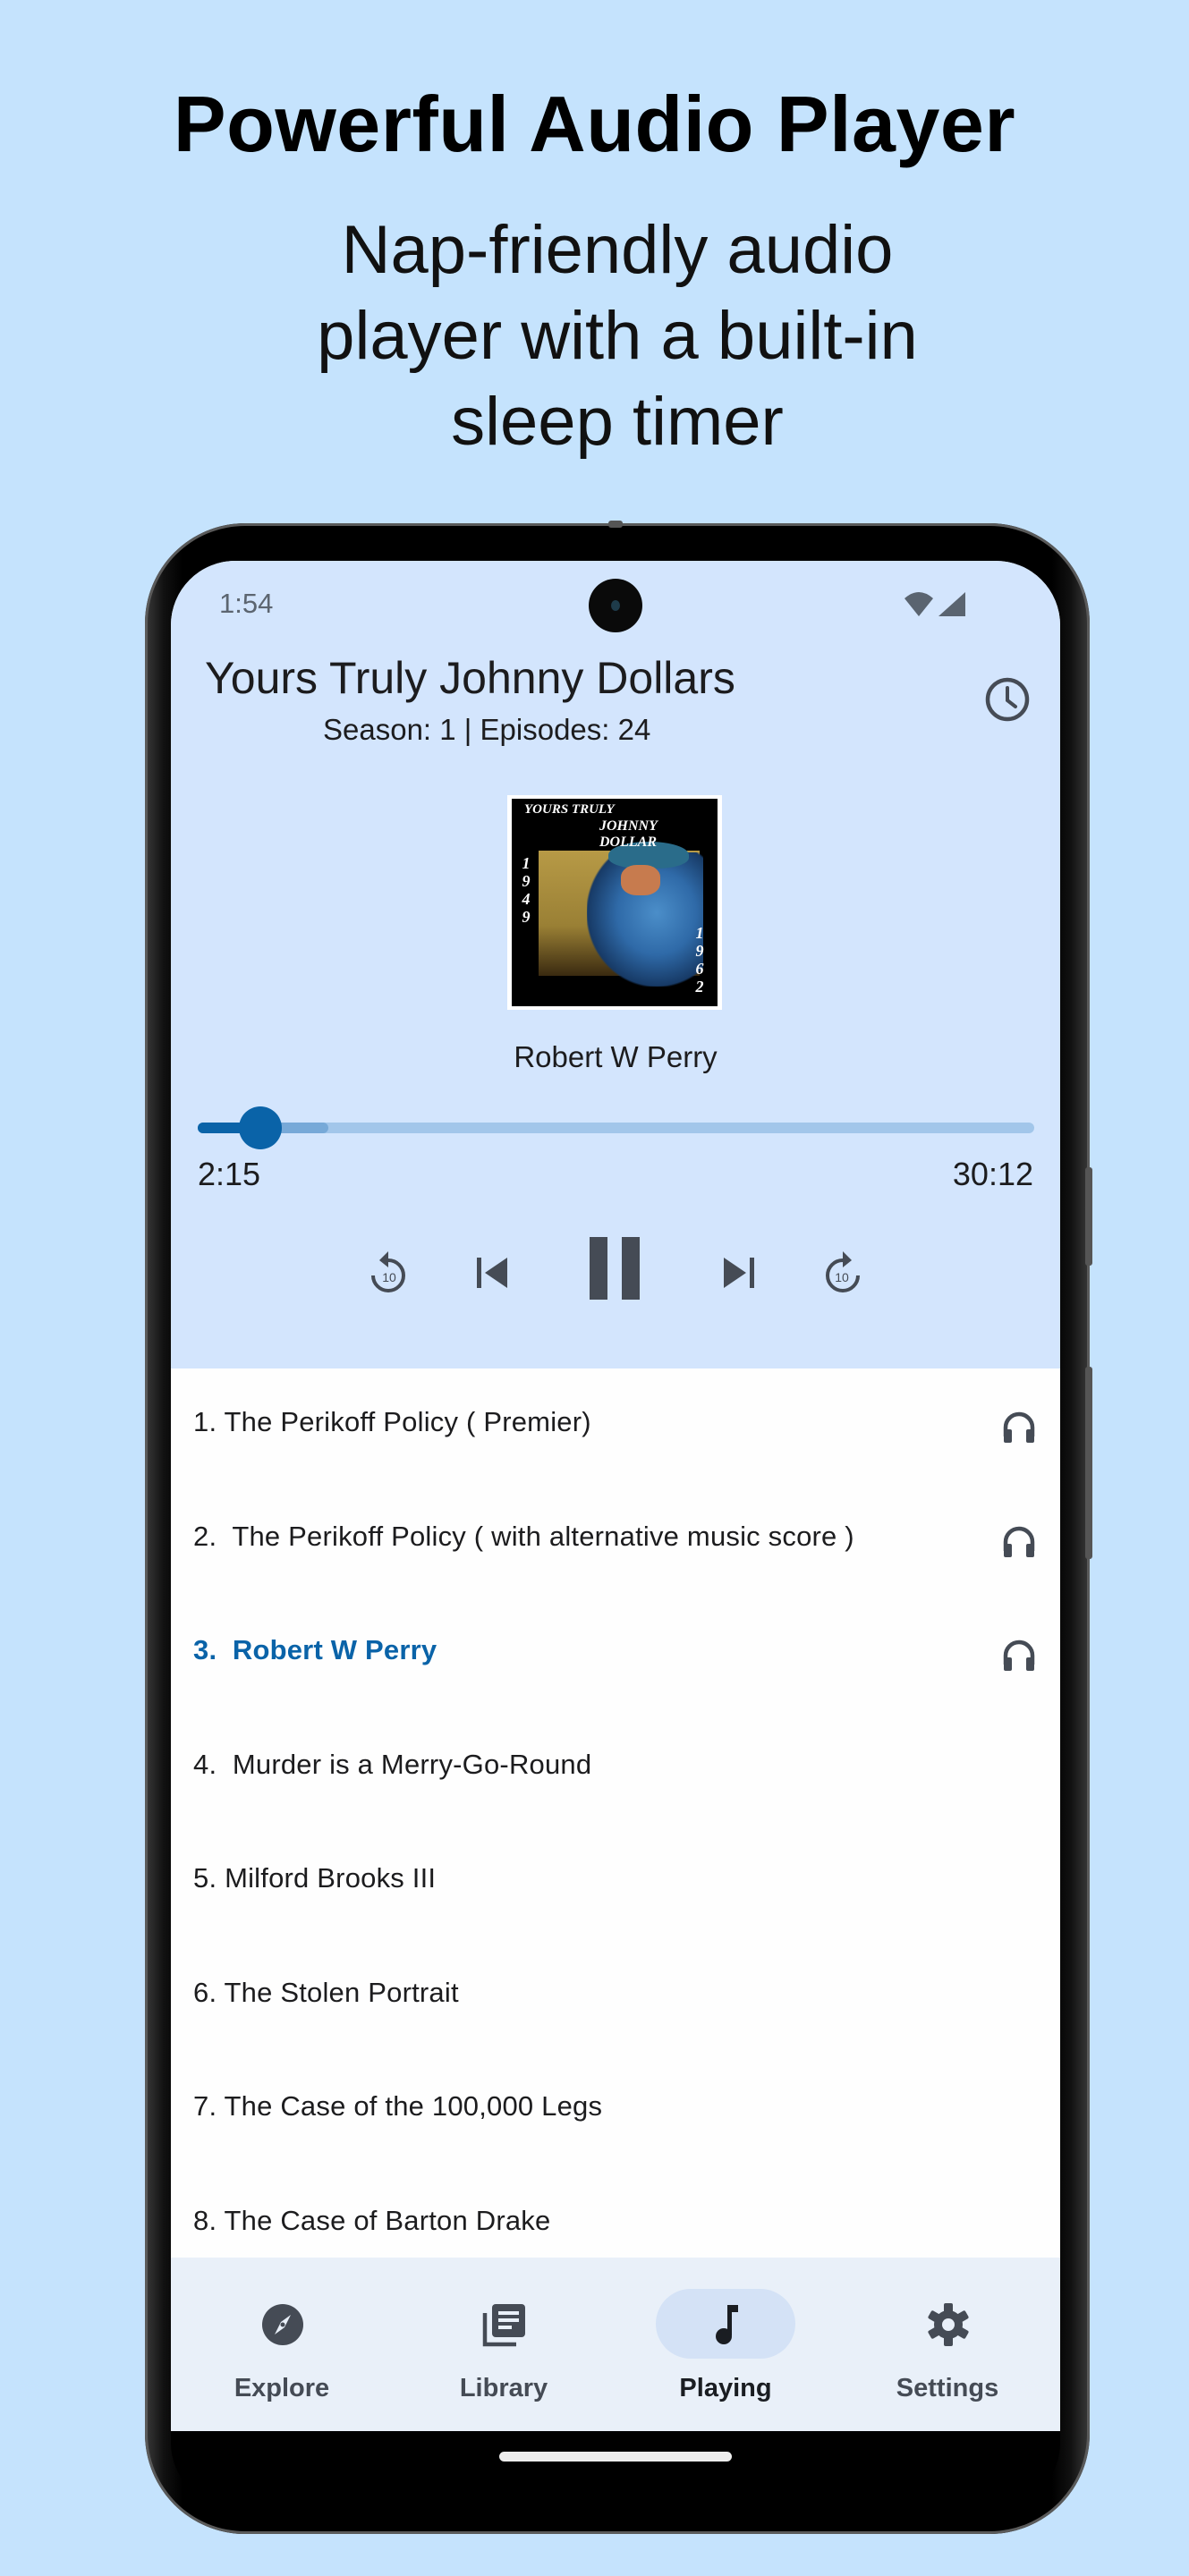 This screenshot has height=2576, width=1189. I want to click on bottom-navigation: Explore Library Playing Settings, so click(615, 2345).